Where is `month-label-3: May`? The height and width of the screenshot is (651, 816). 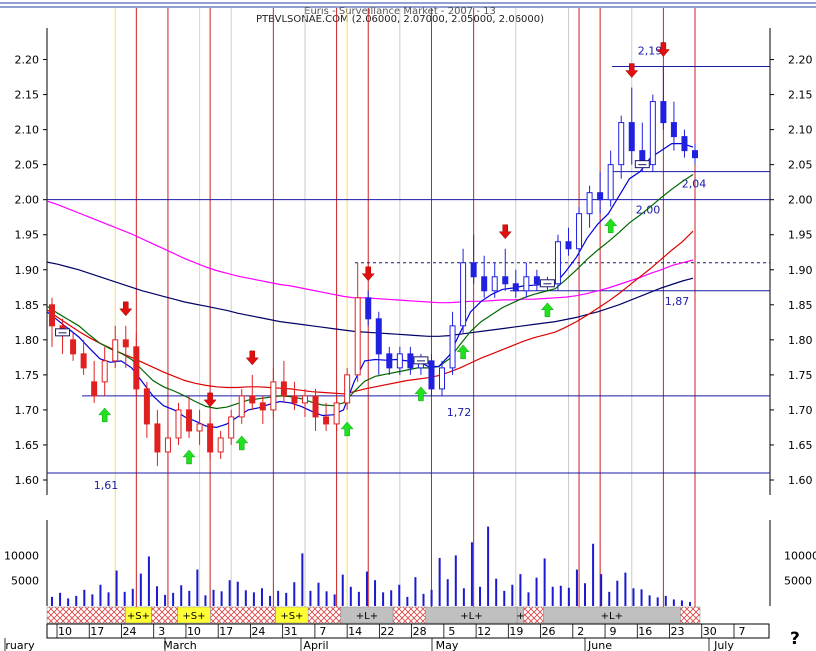 month-label-3: May is located at coordinates (447, 645).